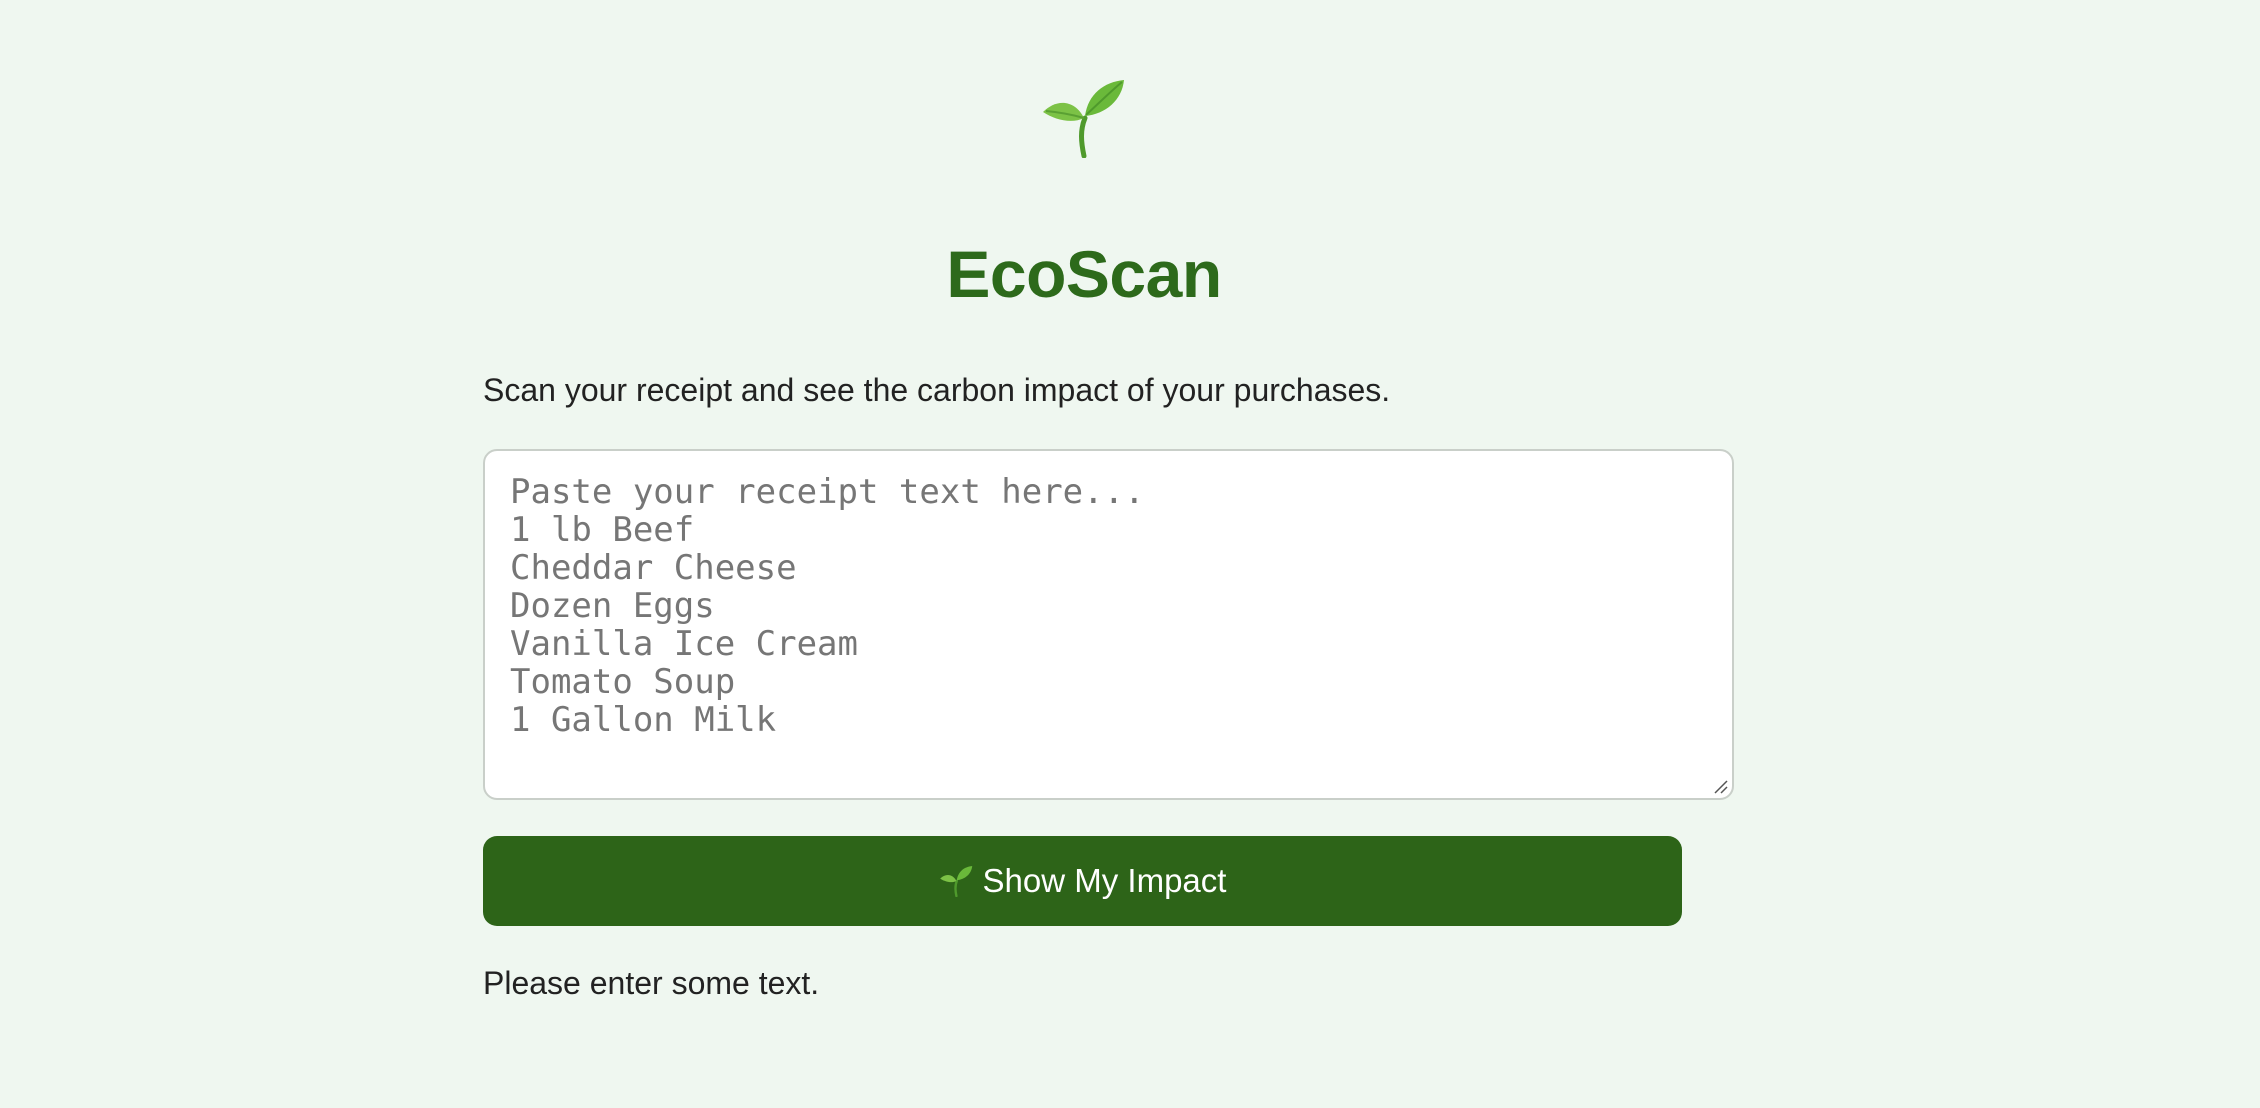 This screenshot has height=1108, width=2260. I want to click on resize-handle-icon, so click(1720, 786).